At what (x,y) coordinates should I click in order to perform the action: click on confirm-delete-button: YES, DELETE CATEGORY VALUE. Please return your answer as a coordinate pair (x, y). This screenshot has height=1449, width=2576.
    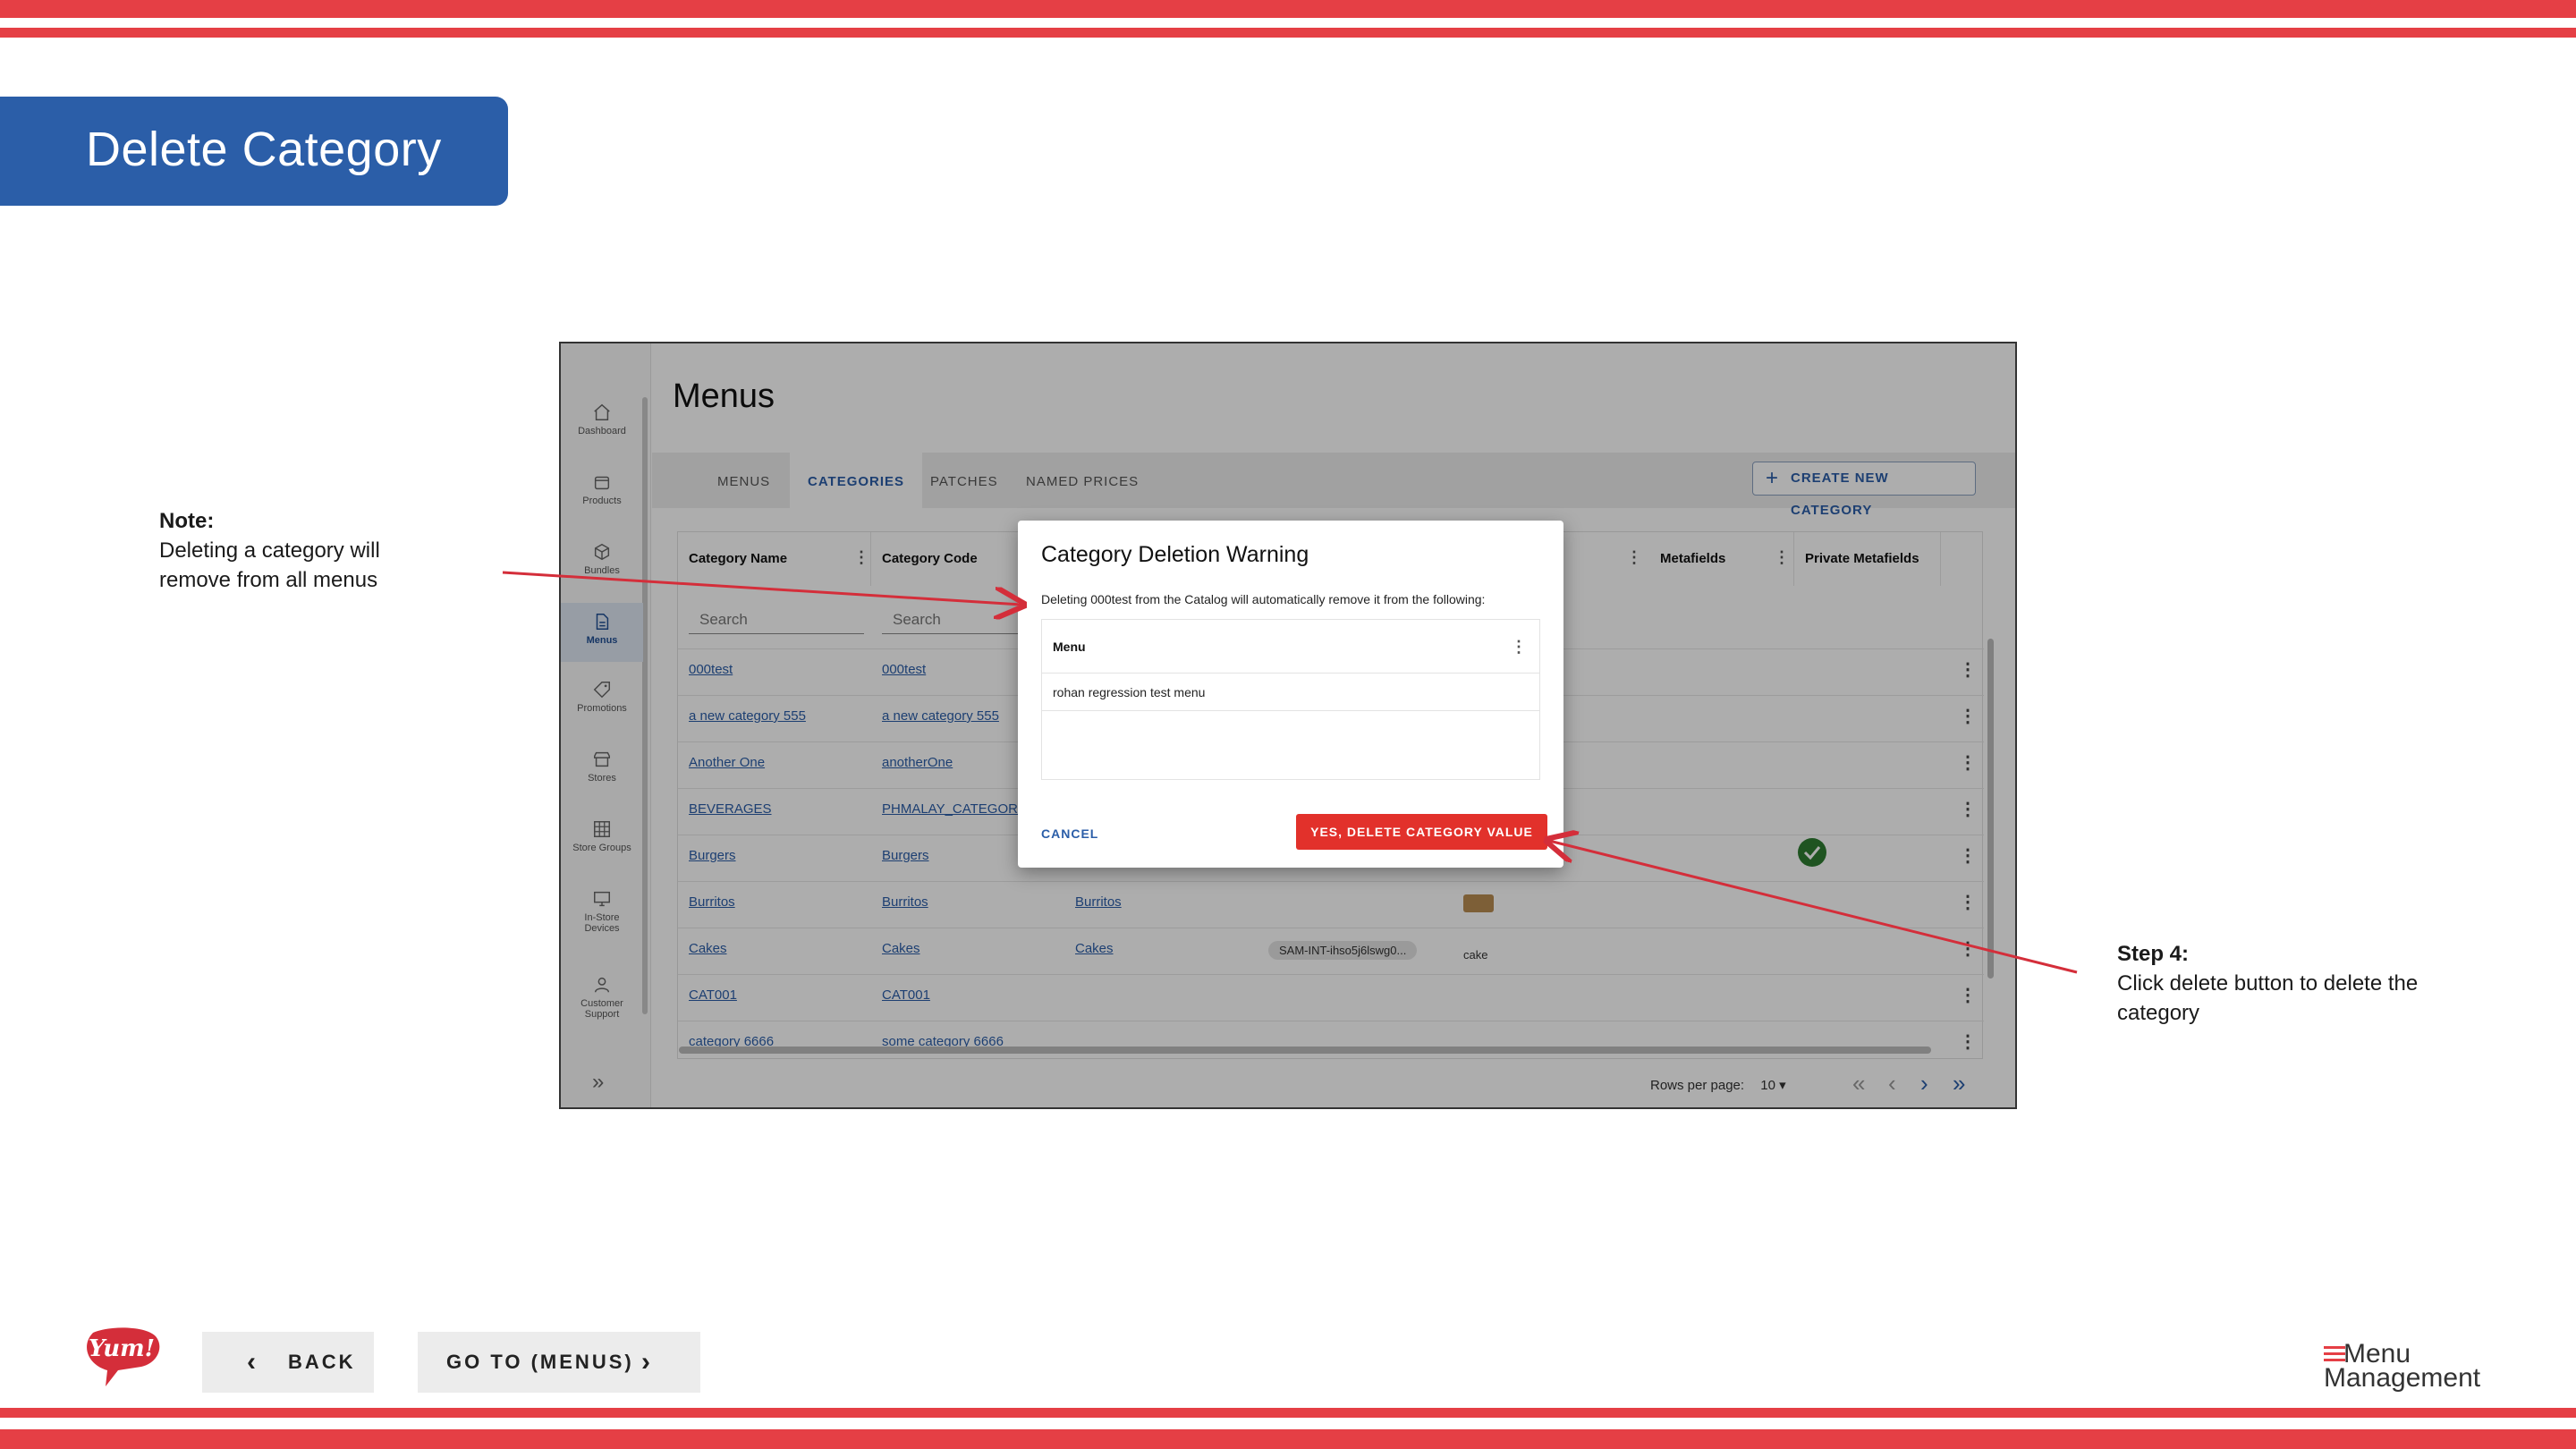
    Looking at the image, I should click on (1421, 832).